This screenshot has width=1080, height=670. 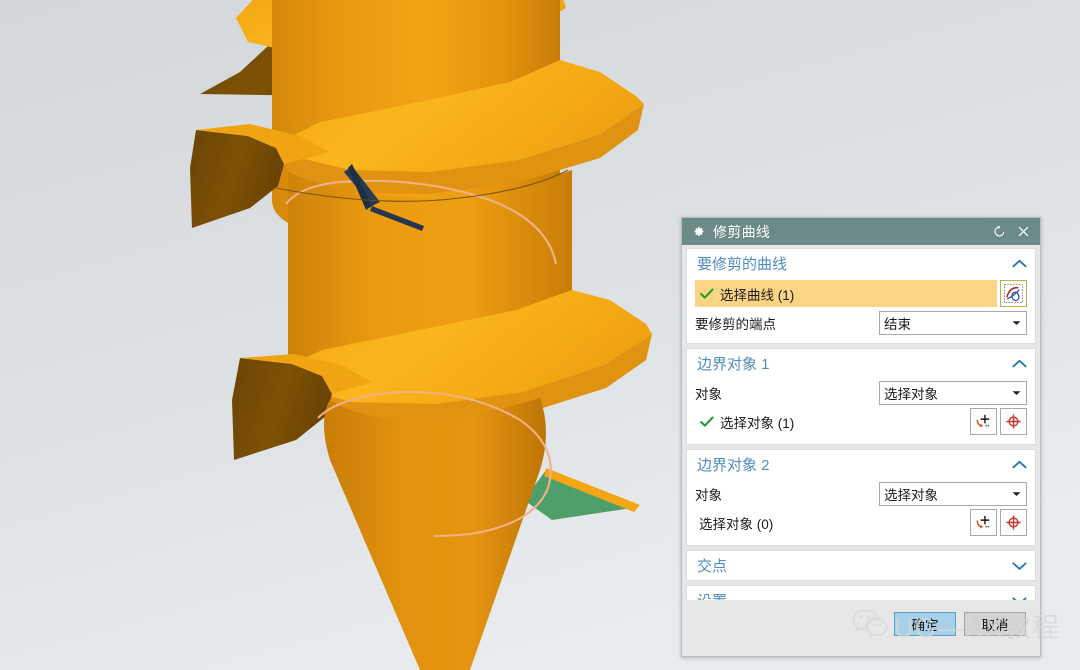 I want to click on endpoint-select: 结束, so click(x=953, y=322).